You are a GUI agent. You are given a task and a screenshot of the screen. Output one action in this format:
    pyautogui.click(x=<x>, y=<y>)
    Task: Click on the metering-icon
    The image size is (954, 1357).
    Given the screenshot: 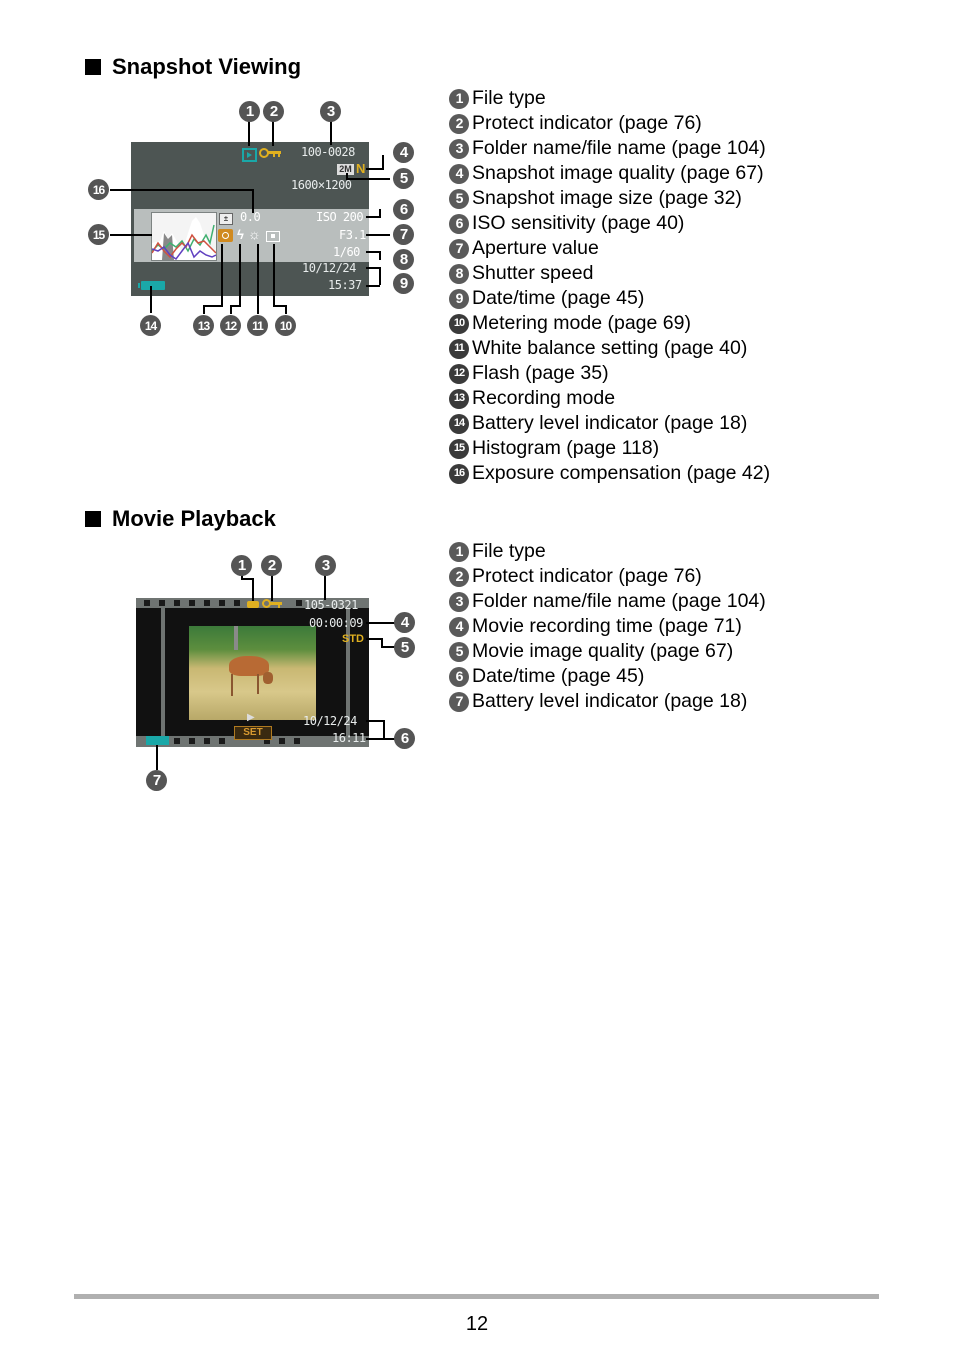 What is the action you would take?
    pyautogui.click(x=273, y=236)
    